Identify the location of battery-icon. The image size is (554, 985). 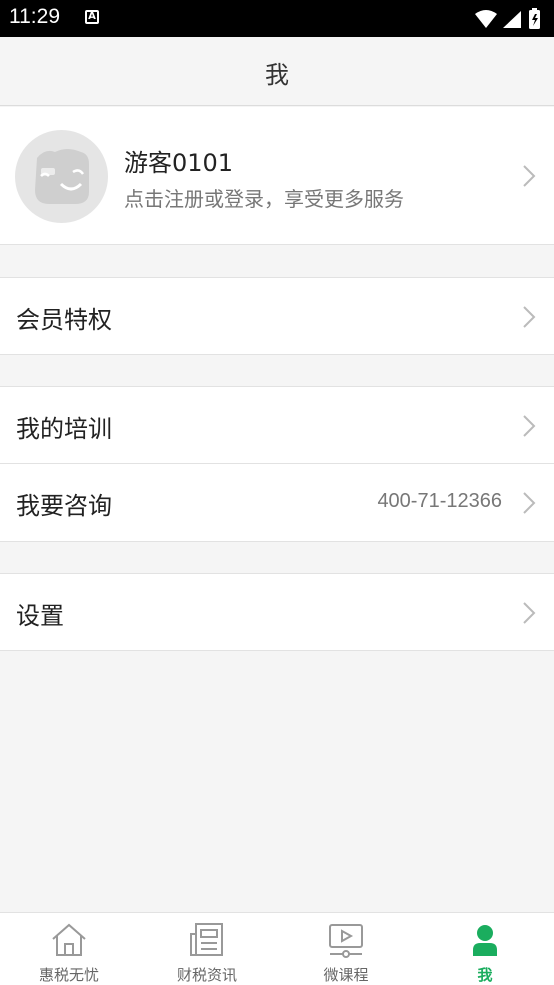
(534, 18).